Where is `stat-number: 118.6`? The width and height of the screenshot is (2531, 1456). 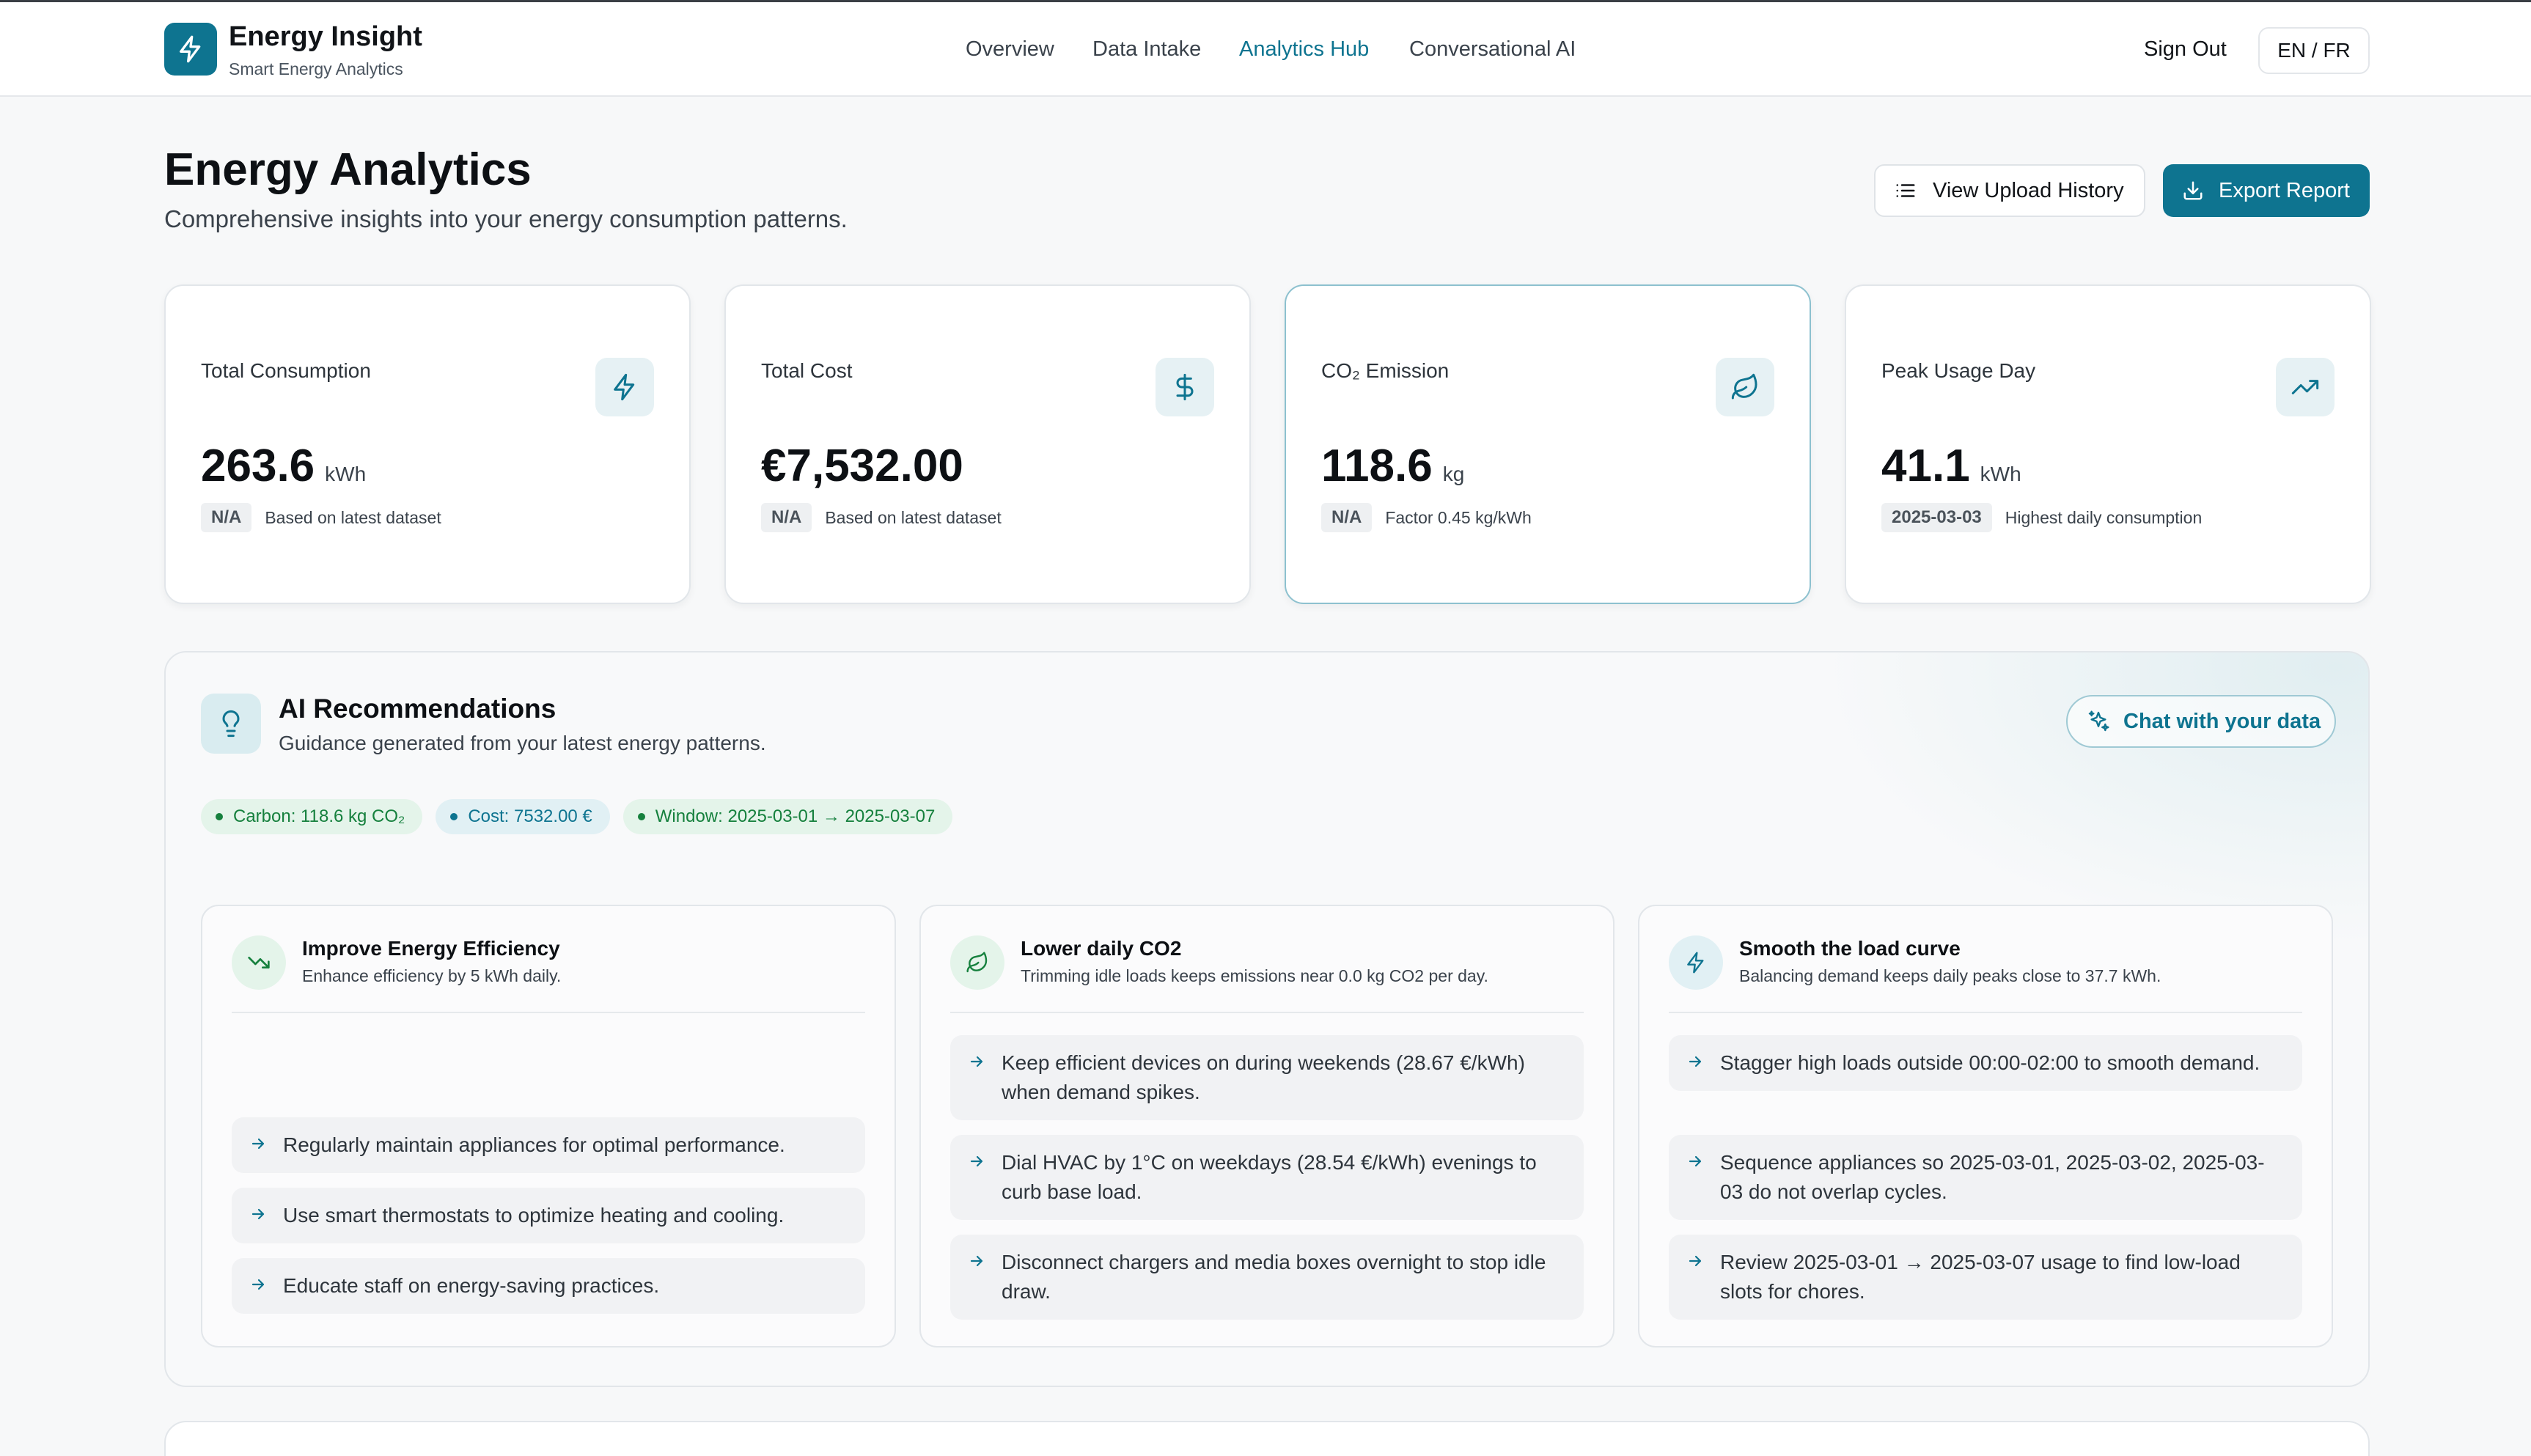
stat-number: 118.6 is located at coordinates (1377, 466).